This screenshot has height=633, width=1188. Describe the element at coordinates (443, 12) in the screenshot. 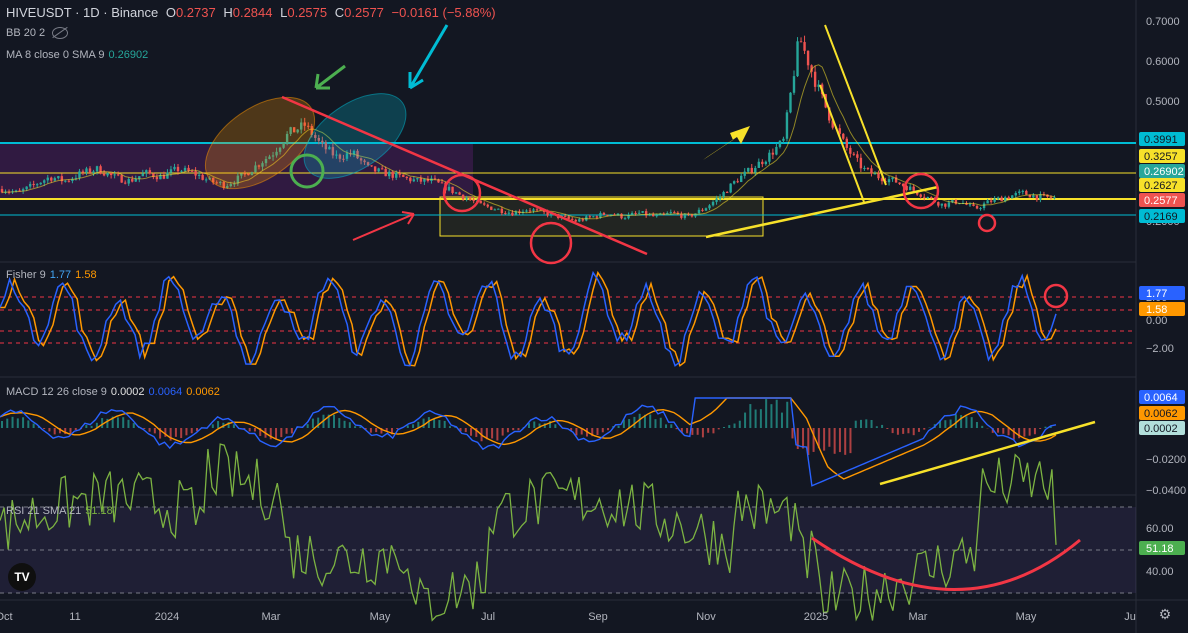

I see `change-value: −0.0161 (−5.88%)` at that location.